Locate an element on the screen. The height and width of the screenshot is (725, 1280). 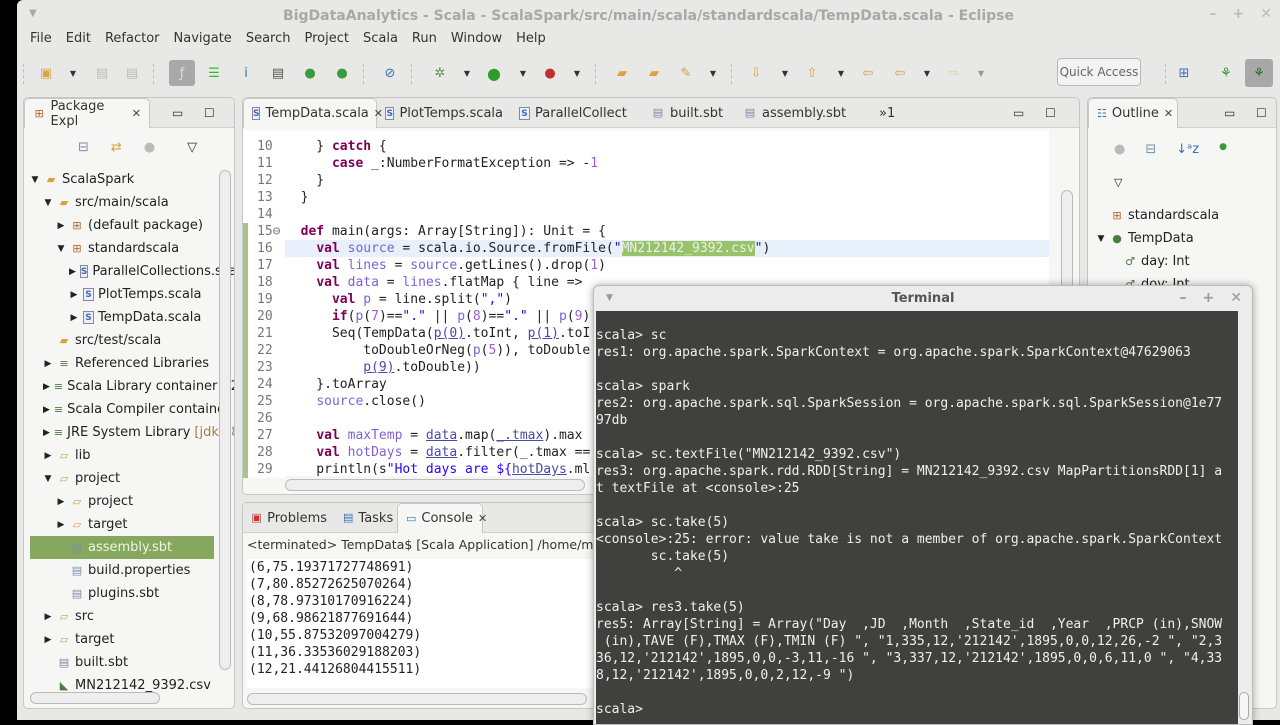
code-line: 13 } is located at coordinates (646, 197).